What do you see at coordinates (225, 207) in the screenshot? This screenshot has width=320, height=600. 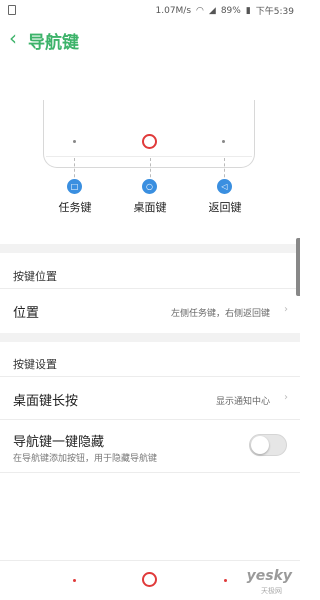 I see `back-key-label: 返回键` at bounding box center [225, 207].